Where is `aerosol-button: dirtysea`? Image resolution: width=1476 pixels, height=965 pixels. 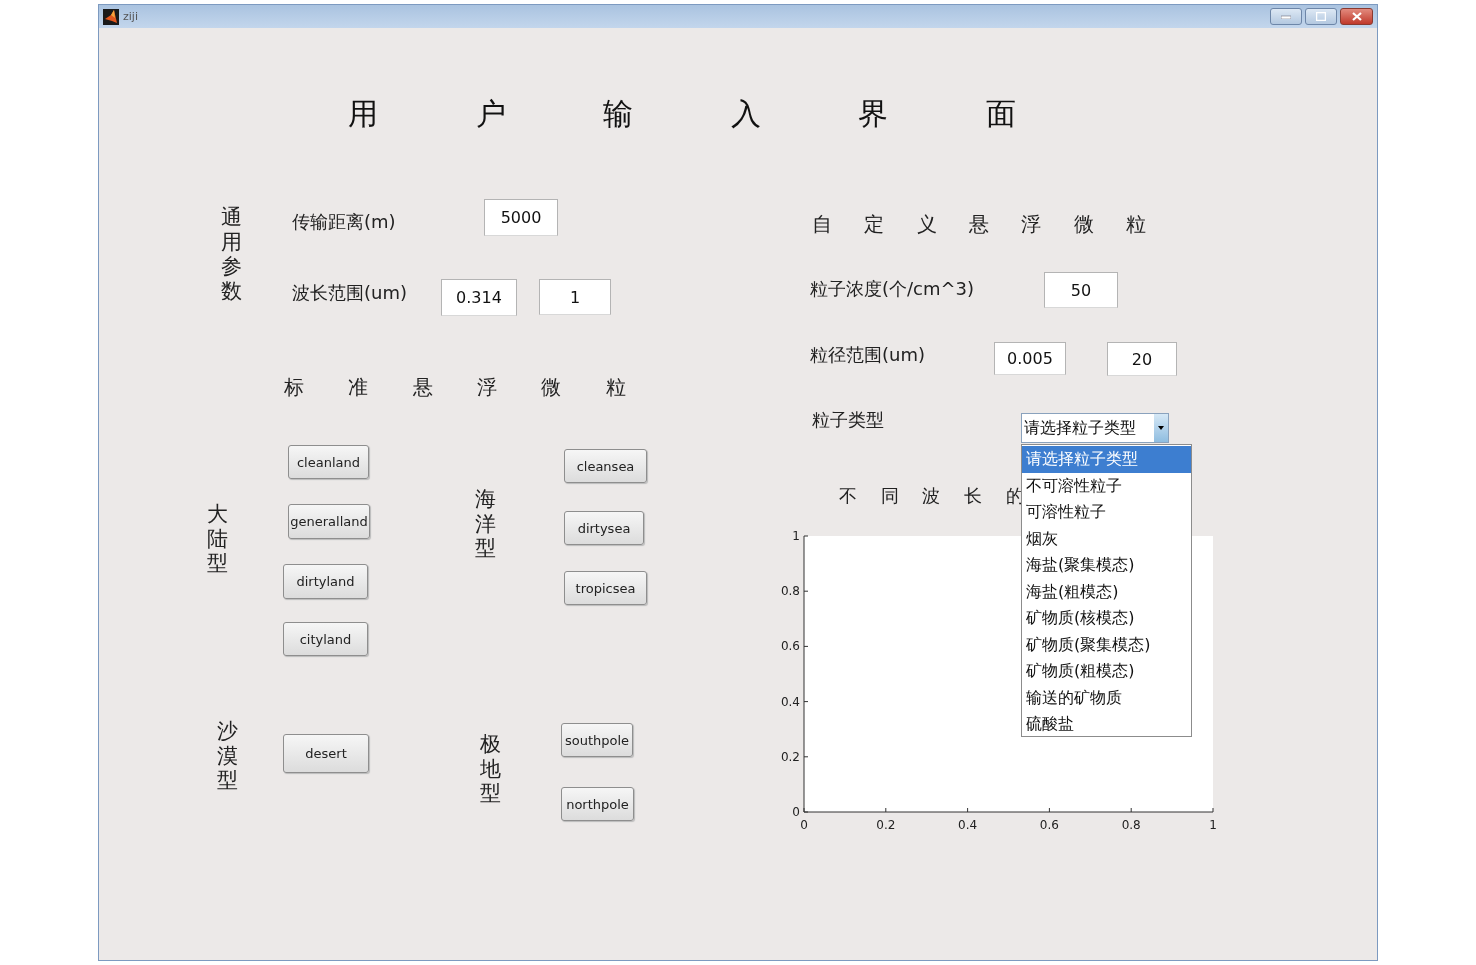
aerosol-button: dirtysea is located at coordinates (604, 528).